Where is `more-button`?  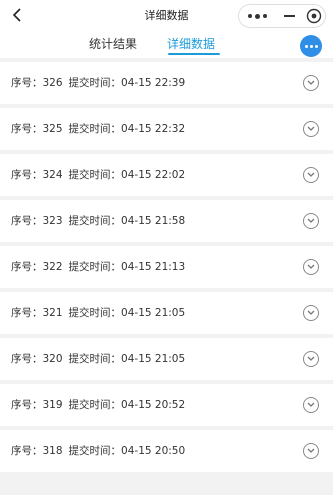 more-button is located at coordinates (257, 16).